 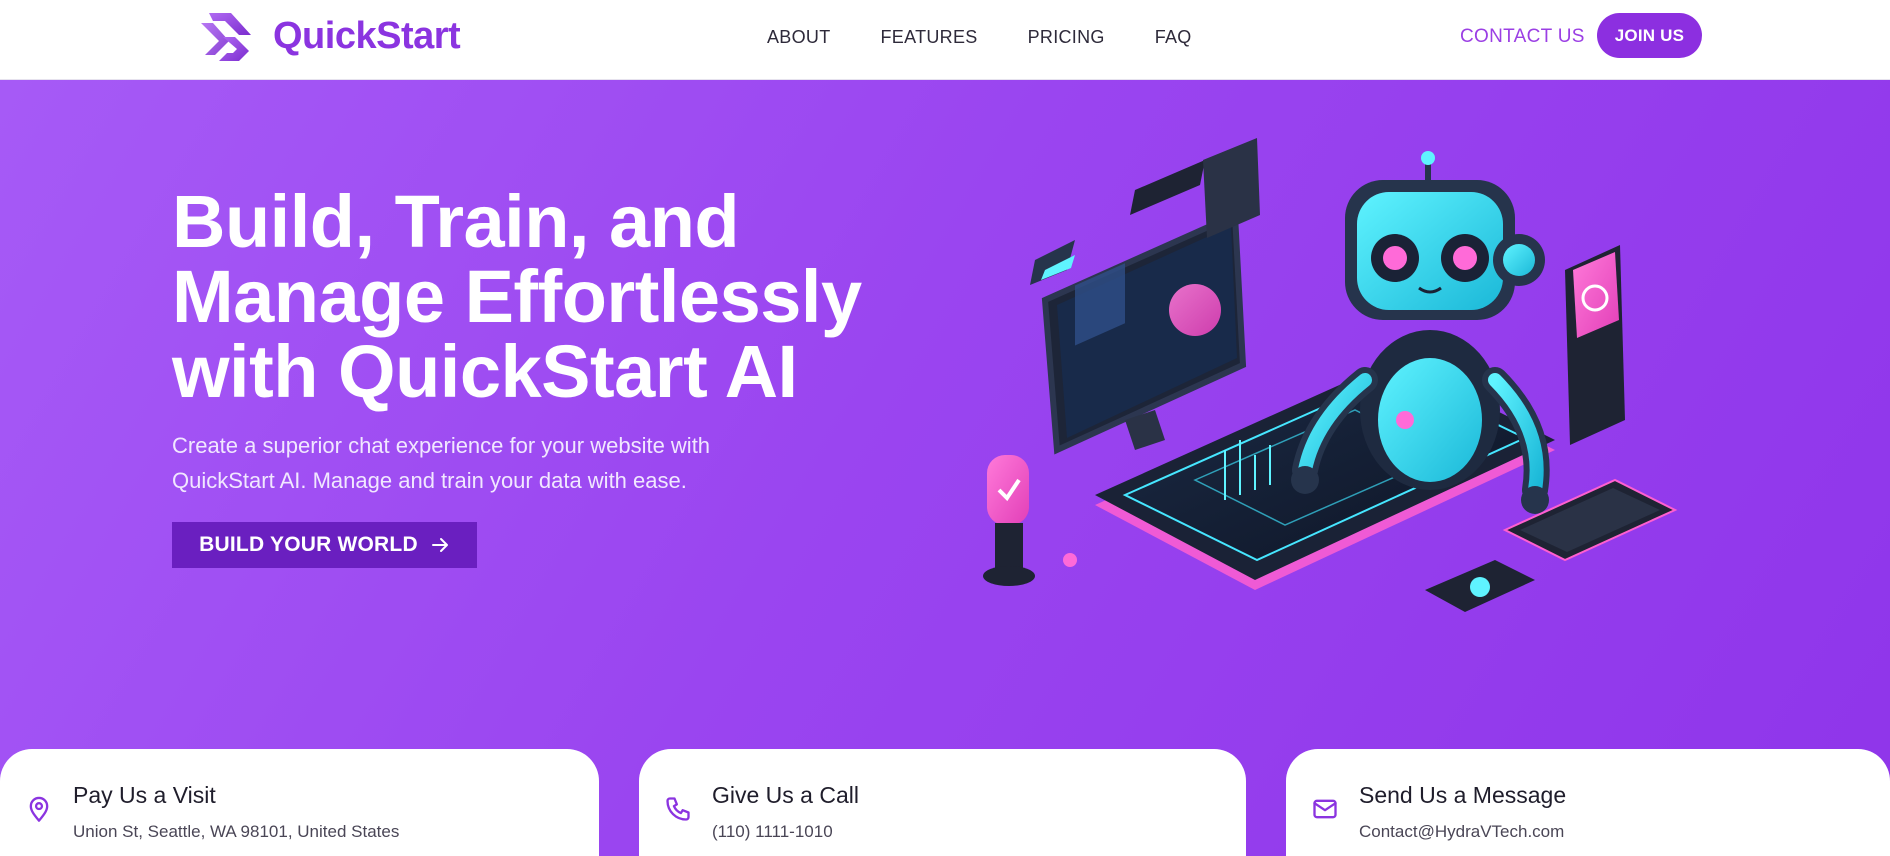 What do you see at coordinates (772, 832) in the screenshot?
I see `card-detail: (110) 1111-1010` at bounding box center [772, 832].